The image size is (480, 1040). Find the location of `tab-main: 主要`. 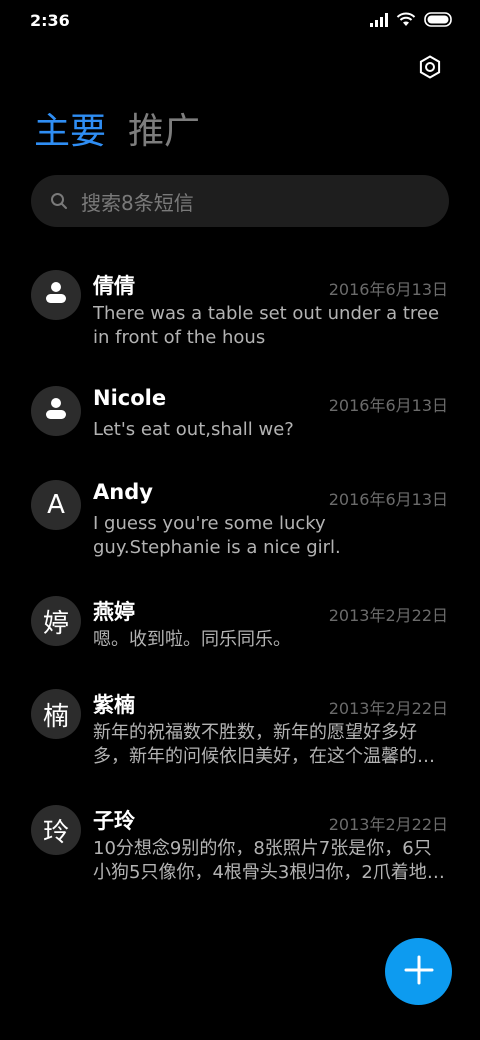

tab-main: 主要 is located at coordinates (70, 132).